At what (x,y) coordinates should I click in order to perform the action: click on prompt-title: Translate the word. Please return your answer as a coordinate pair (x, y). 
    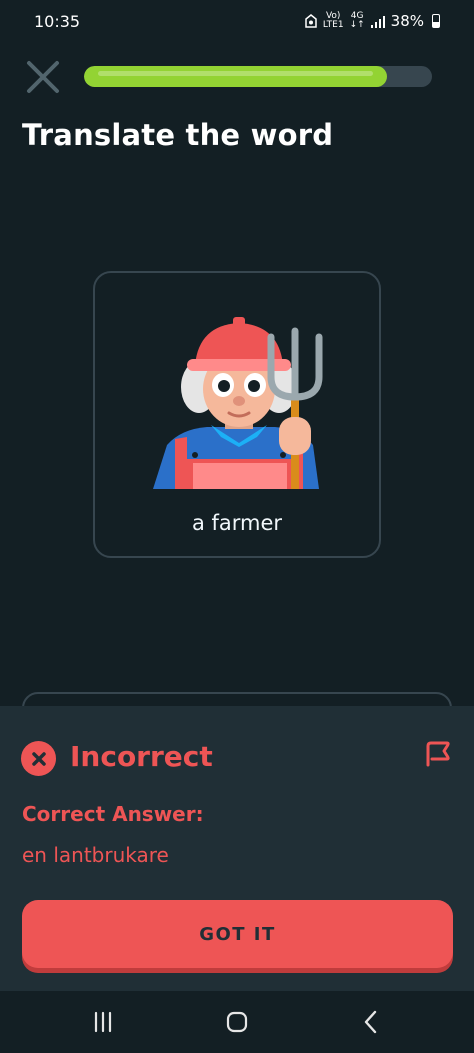
    Looking at the image, I should click on (178, 135).